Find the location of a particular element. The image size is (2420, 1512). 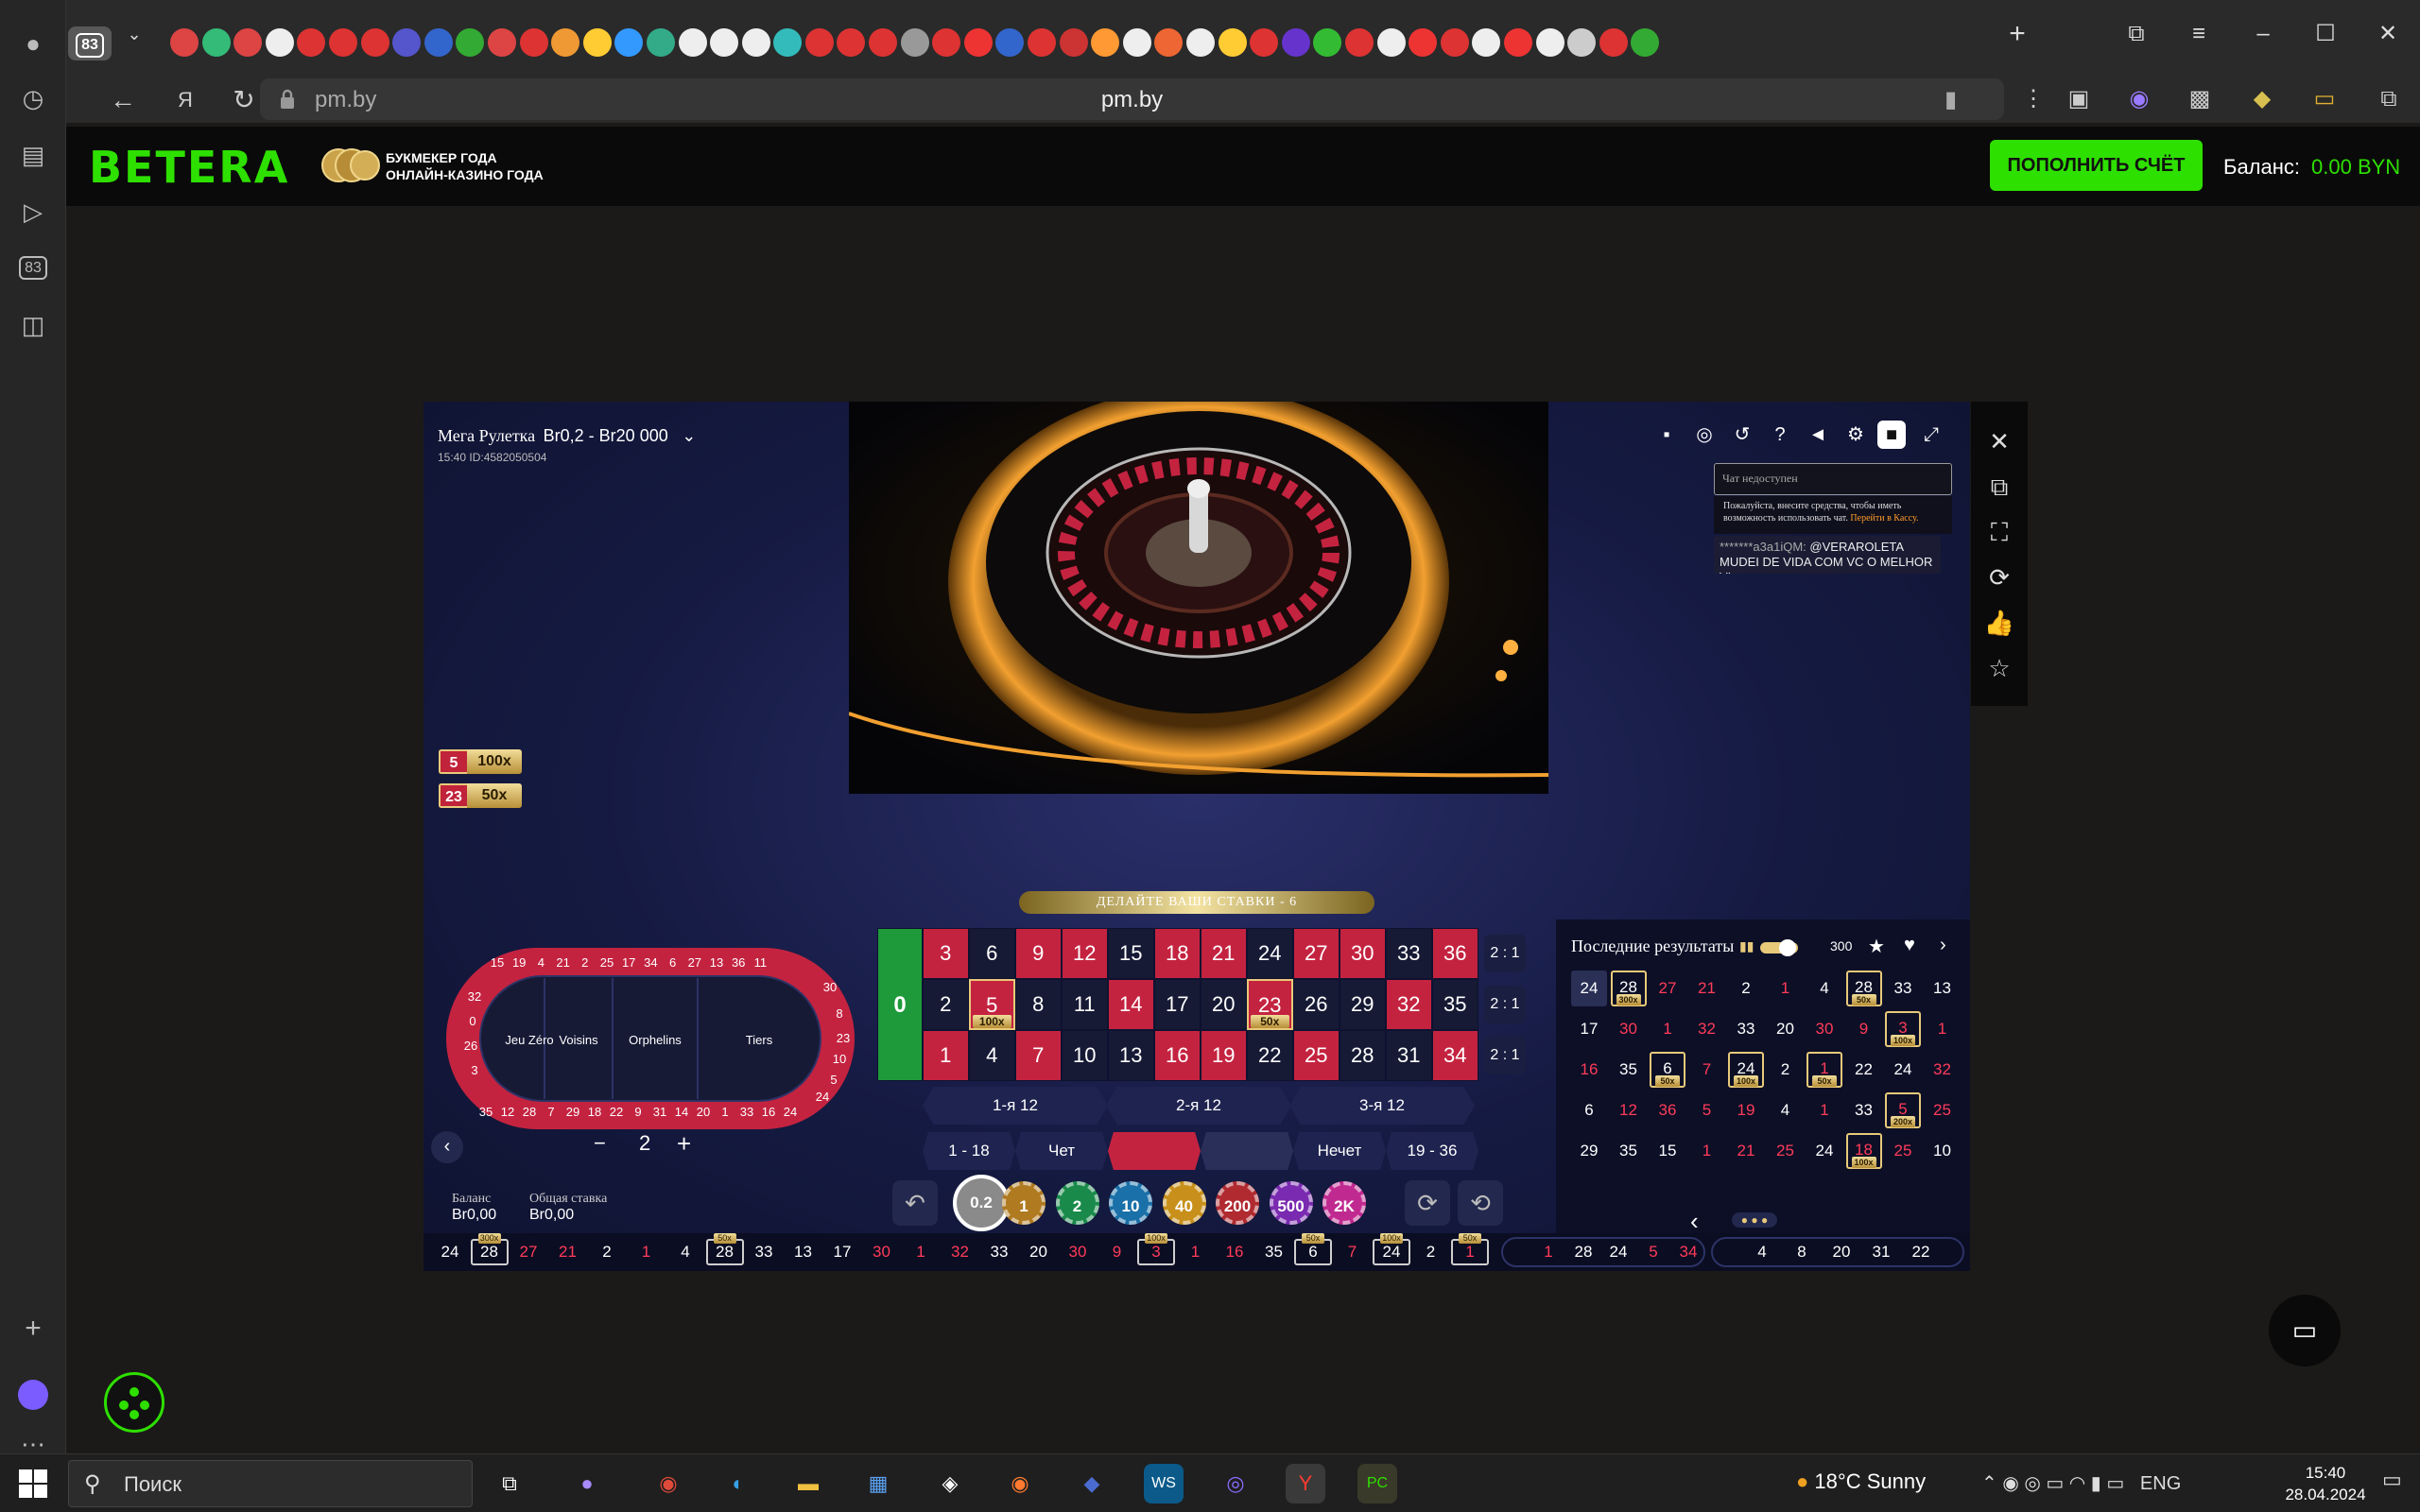

racetrack-number: 31 is located at coordinates (659, 1112).